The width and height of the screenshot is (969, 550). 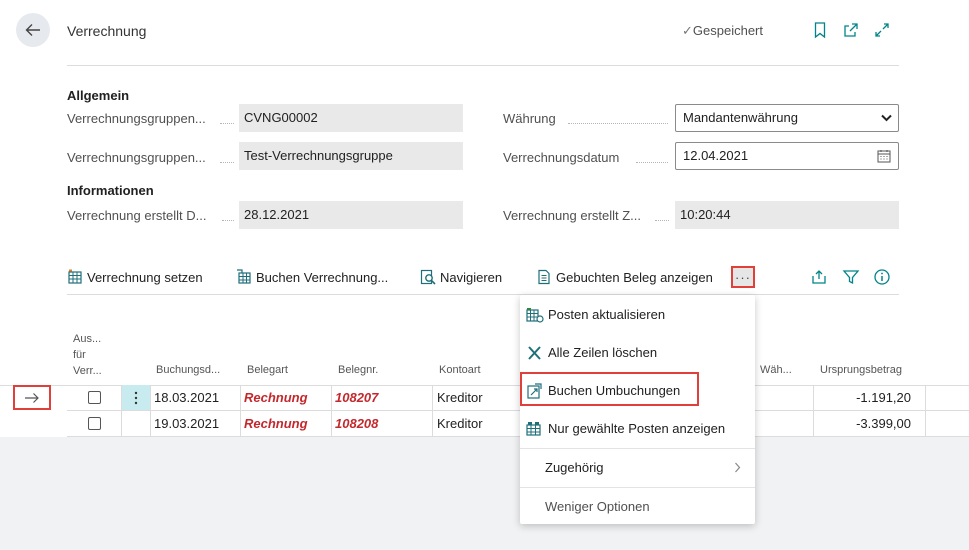 What do you see at coordinates (820, 30) in the screenshot?
I see `bookmark-icon` at bounding box center [820, 30].